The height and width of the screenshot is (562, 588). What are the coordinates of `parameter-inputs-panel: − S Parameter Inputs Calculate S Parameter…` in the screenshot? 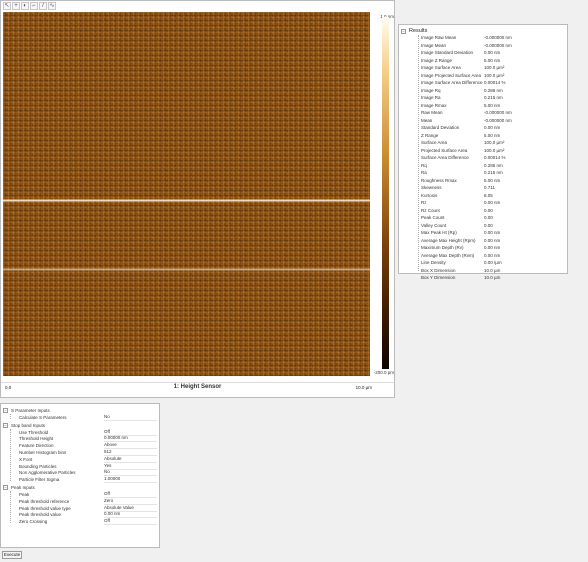 It's located at (80, 475).